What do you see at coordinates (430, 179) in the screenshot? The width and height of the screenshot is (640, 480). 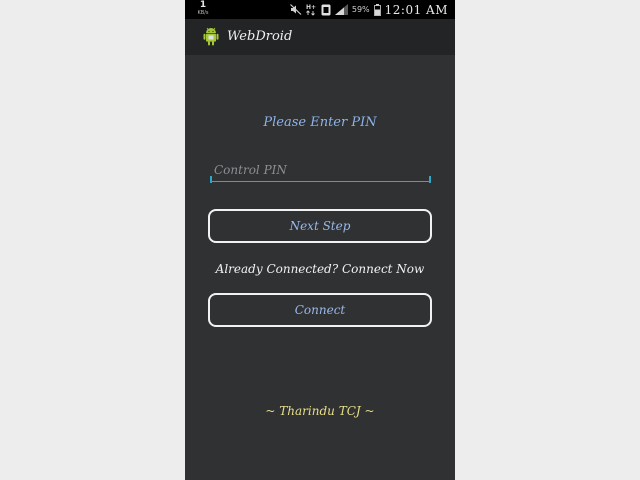 I see `input-underline-tick-right` at bounding box center [430, 179].